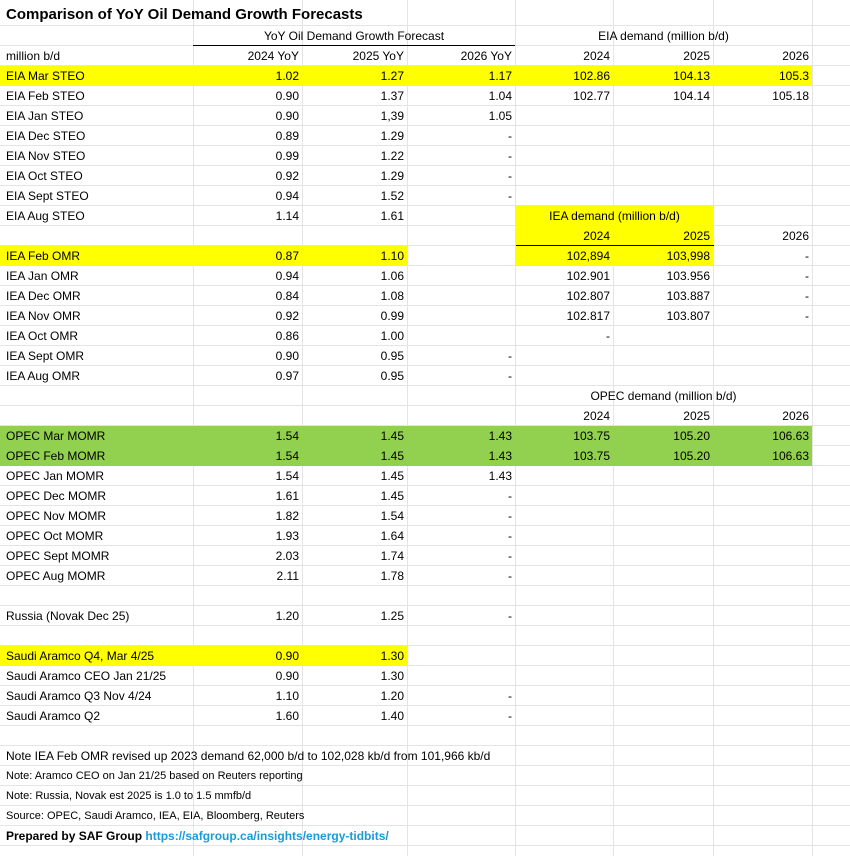 The image size is (850, 856). What do you see at coordinates (47, 196) in the screenshot?
I see `row-label: EIA Sept STEO` at bounding box center [47, 196].